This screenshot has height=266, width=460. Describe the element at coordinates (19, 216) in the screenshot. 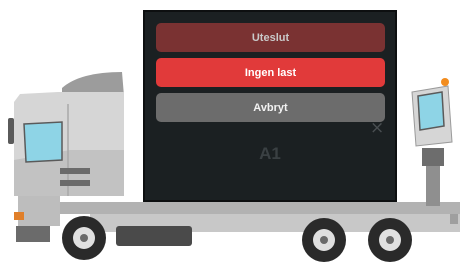

I see `headlight` at that location.